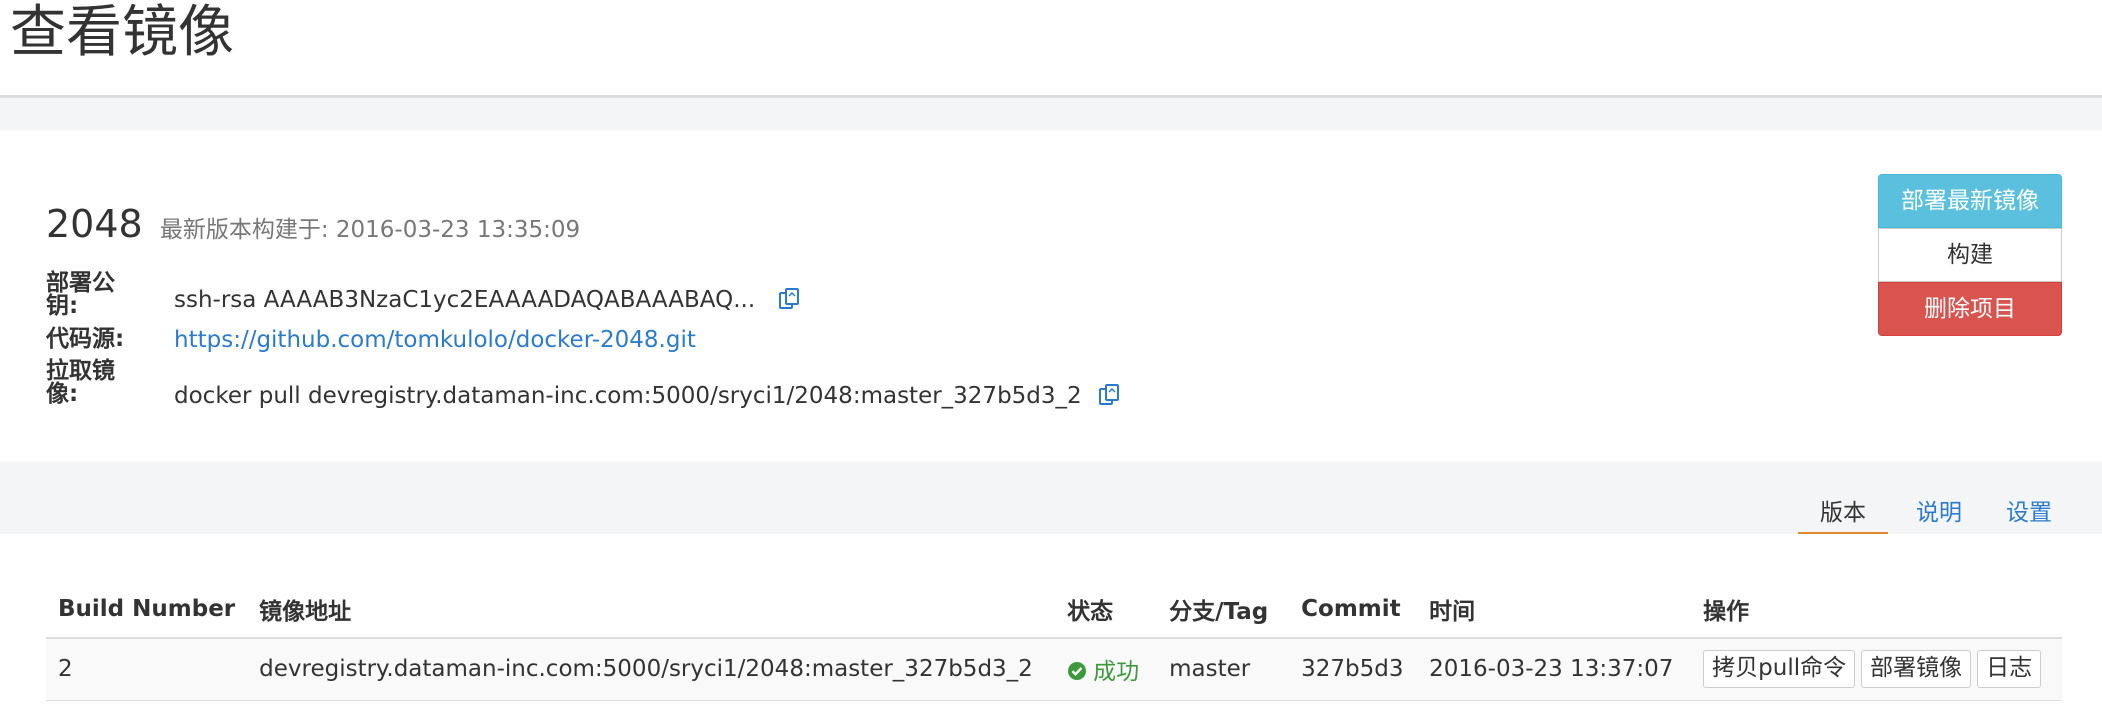  What do you see at coordinates (80, 294) in the screenshot?
I see `deploy-key-label: 部署公钥:` at bounding box center [80, 294].